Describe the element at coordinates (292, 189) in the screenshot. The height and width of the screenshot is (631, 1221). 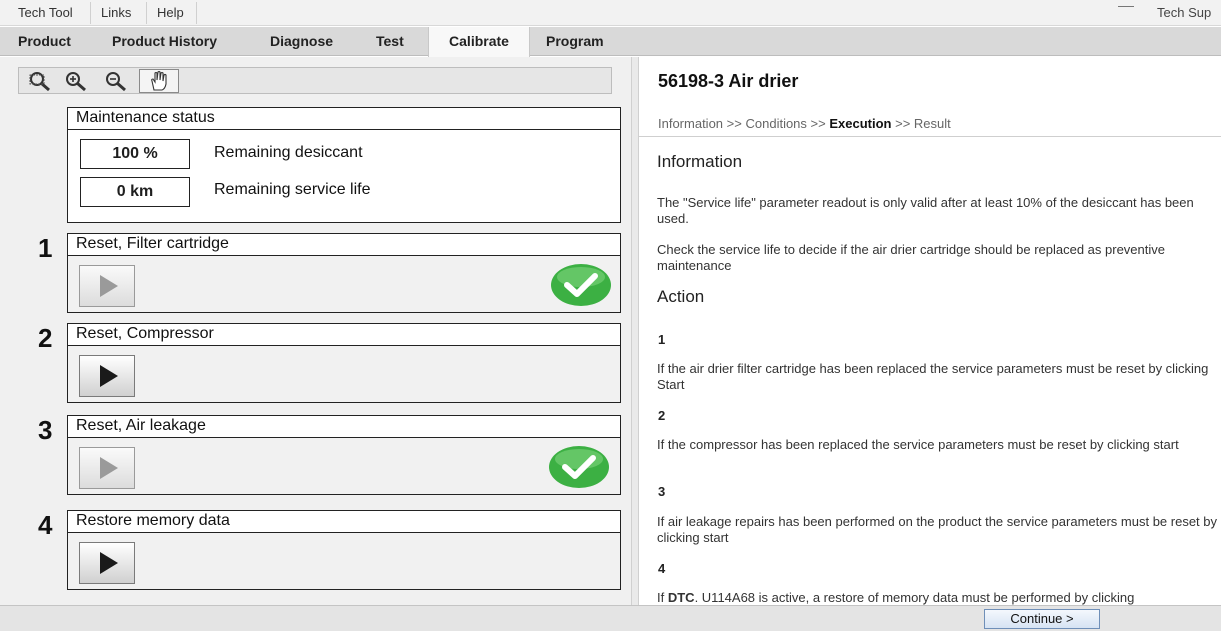
I see `remaining-service-life-label: Remaining service life` at that location.